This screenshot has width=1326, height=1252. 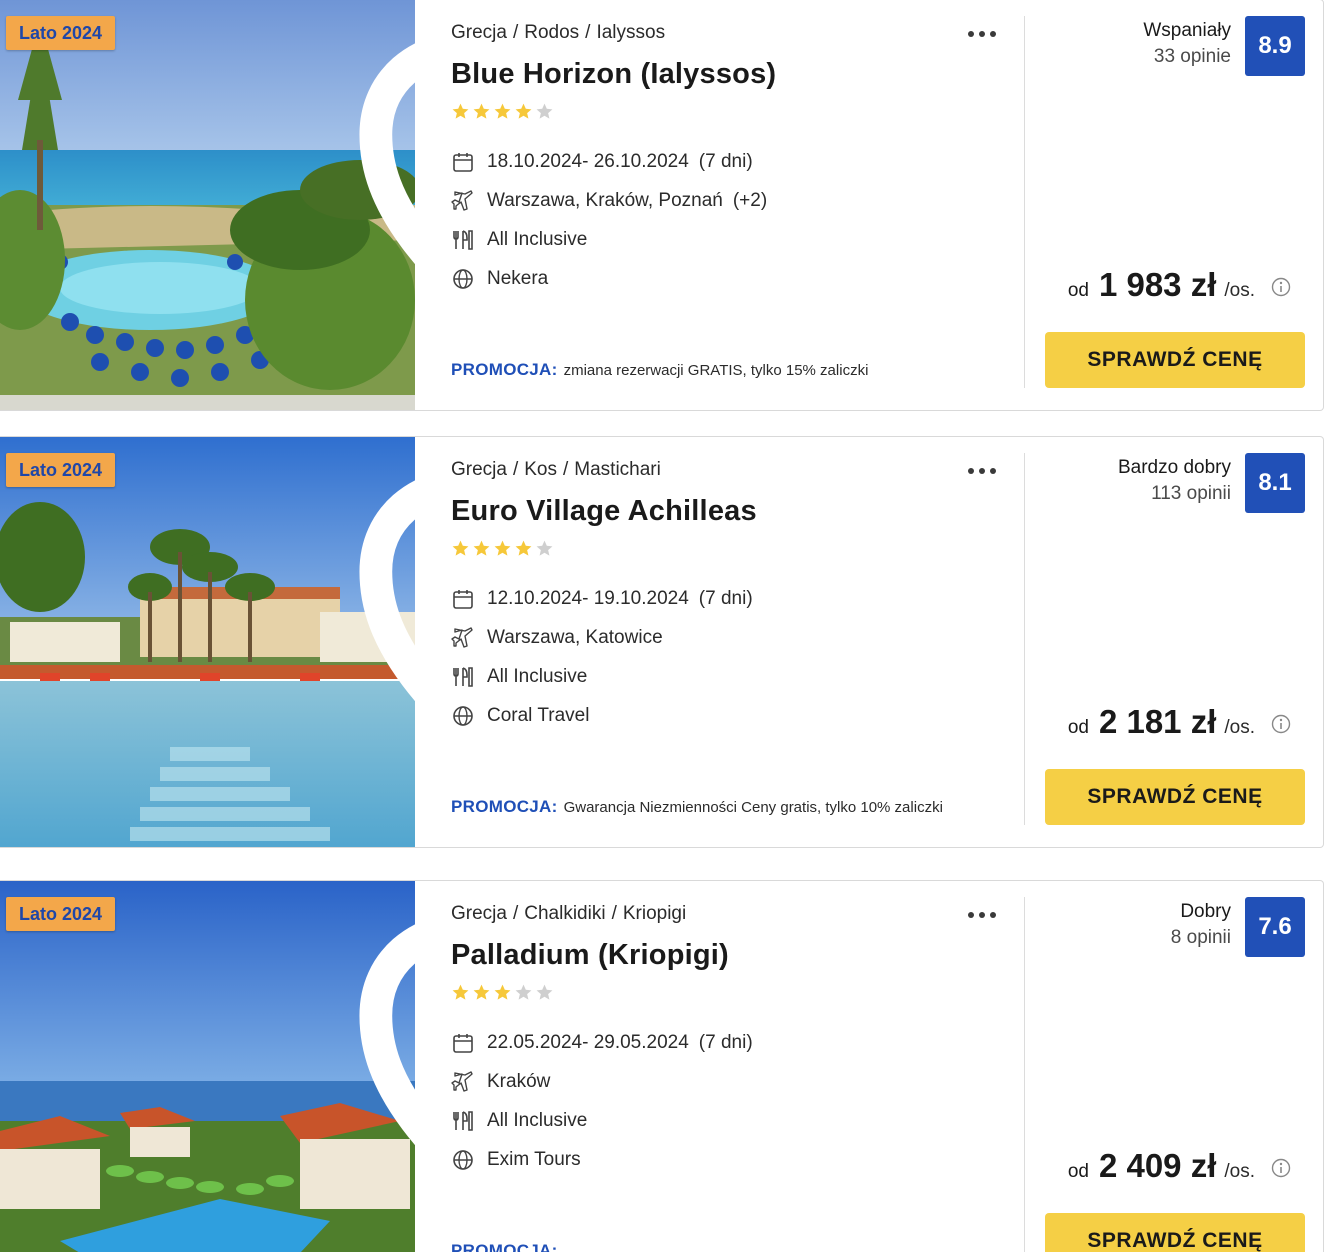 I want to click on price-value: 1 983 zł, so click(x=1157, y=284).